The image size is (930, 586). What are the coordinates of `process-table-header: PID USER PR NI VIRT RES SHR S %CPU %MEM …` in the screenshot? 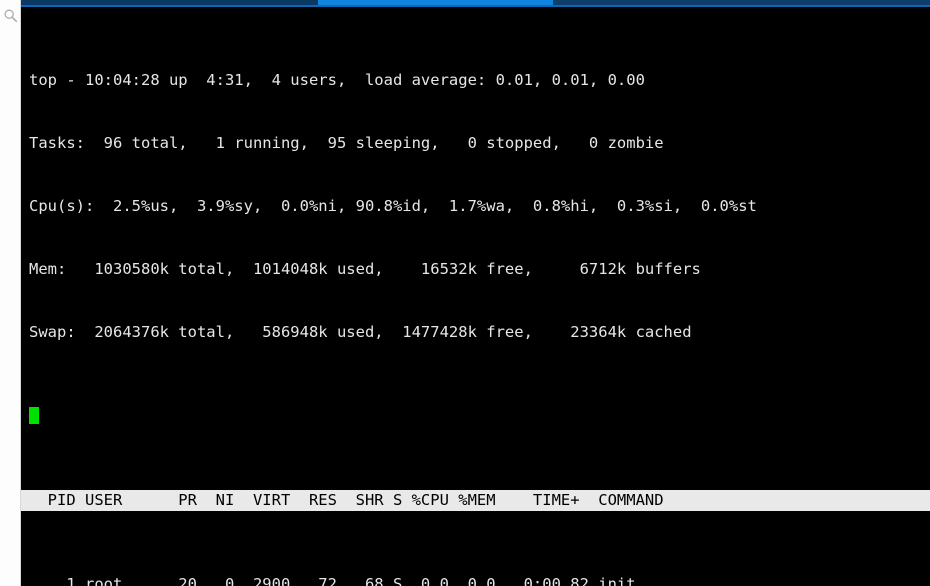 It's located at (475, 500).